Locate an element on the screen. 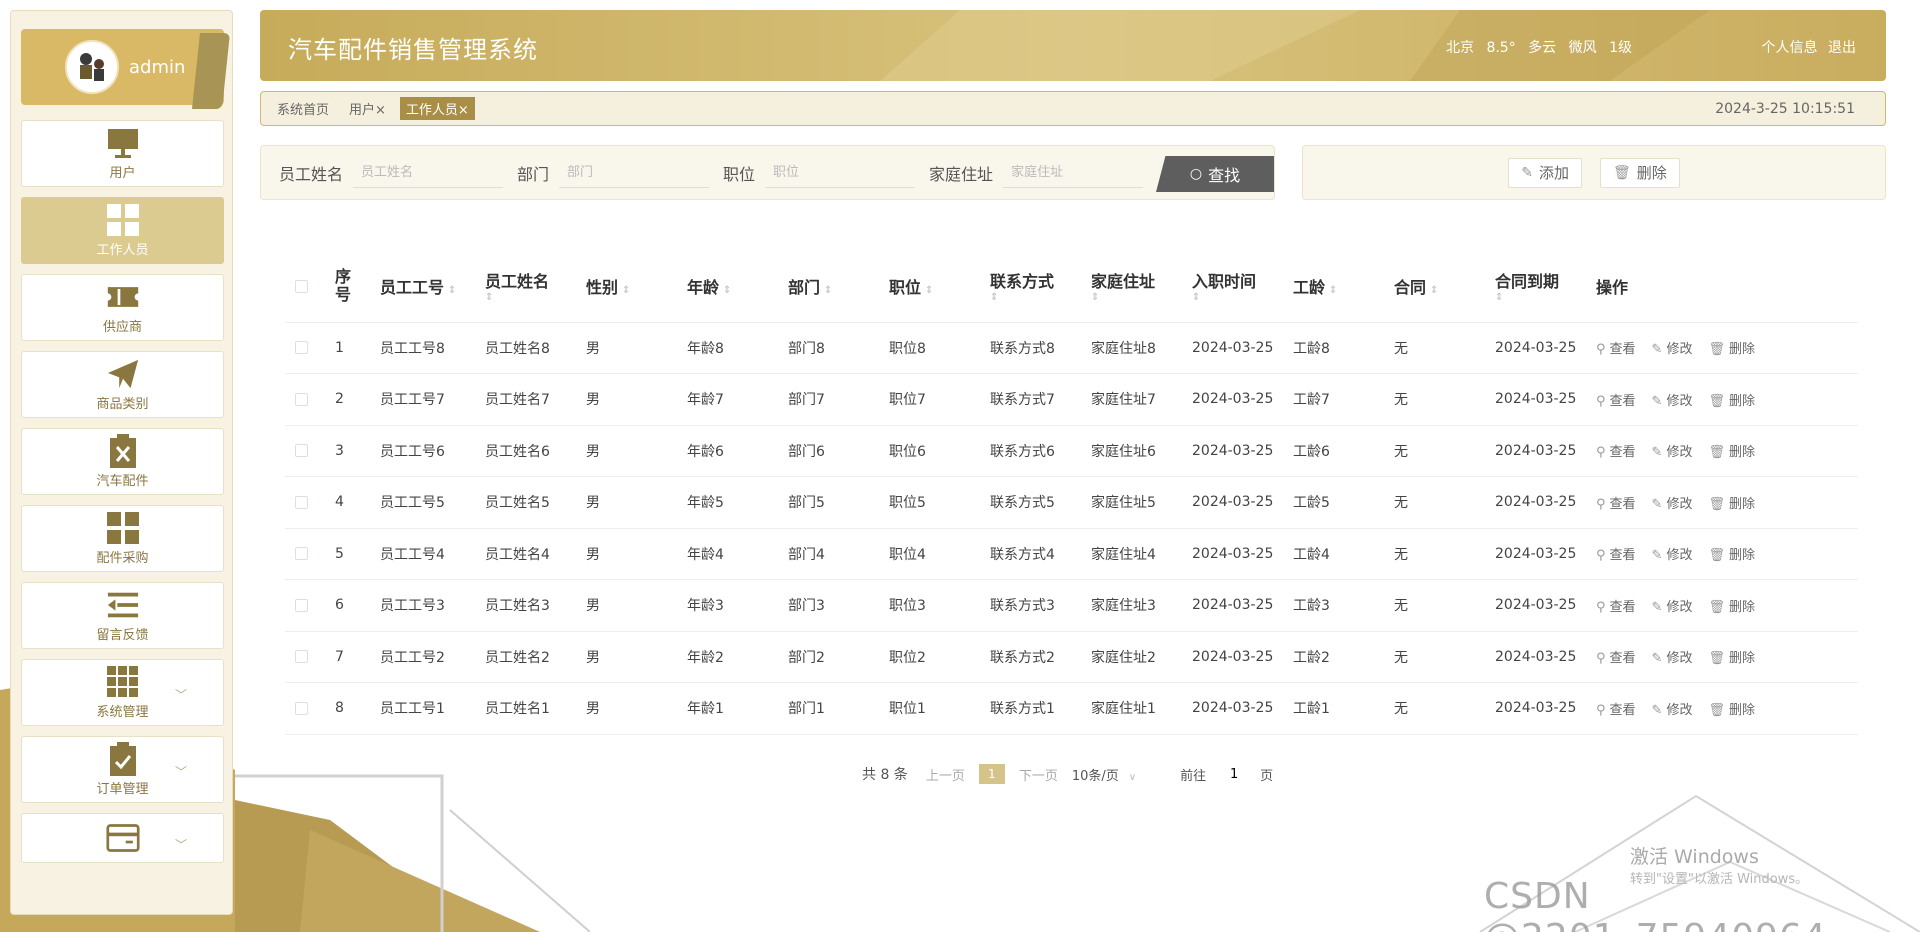 The width and height of the screenshot is (1920, 932). tab-staff: 工作人员× is located at coordinates (437, 108).